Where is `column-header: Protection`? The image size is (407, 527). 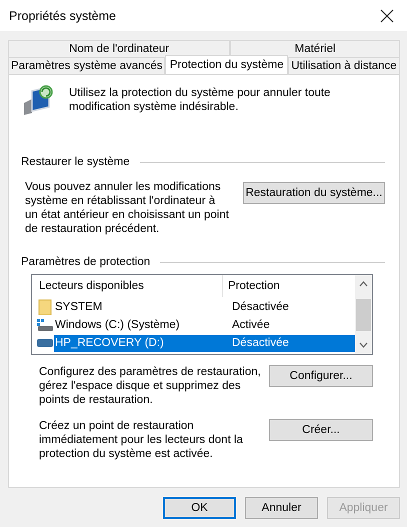
column-header: Protection is located at coordinates (251, 286).